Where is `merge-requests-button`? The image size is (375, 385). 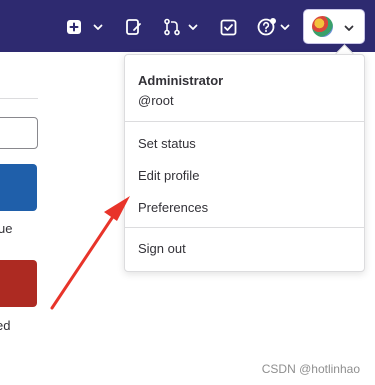 merge-requests-button is located at coordinates (181, 27).